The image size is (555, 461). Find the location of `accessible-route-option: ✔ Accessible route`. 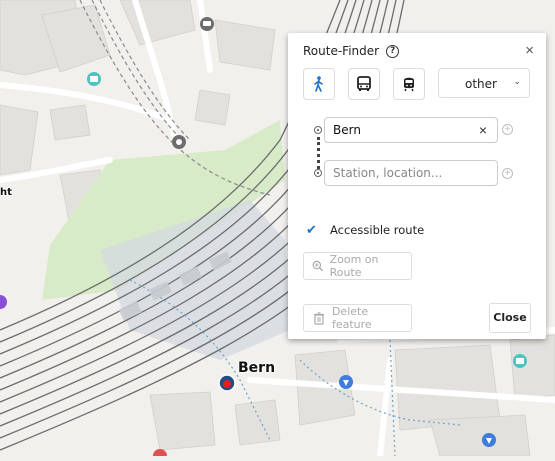

accessible-route-option: ✔ Accessible route is located at coordinates (365, 230).